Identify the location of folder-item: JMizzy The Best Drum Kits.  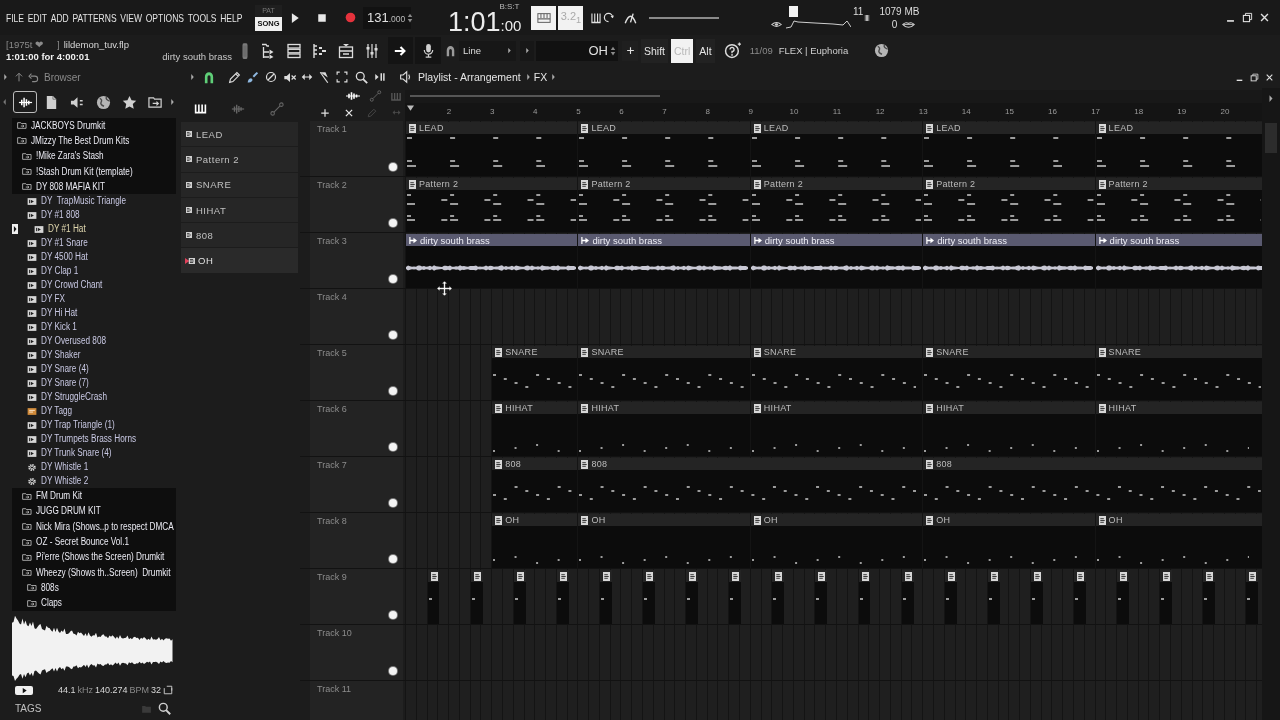
(94, 141).